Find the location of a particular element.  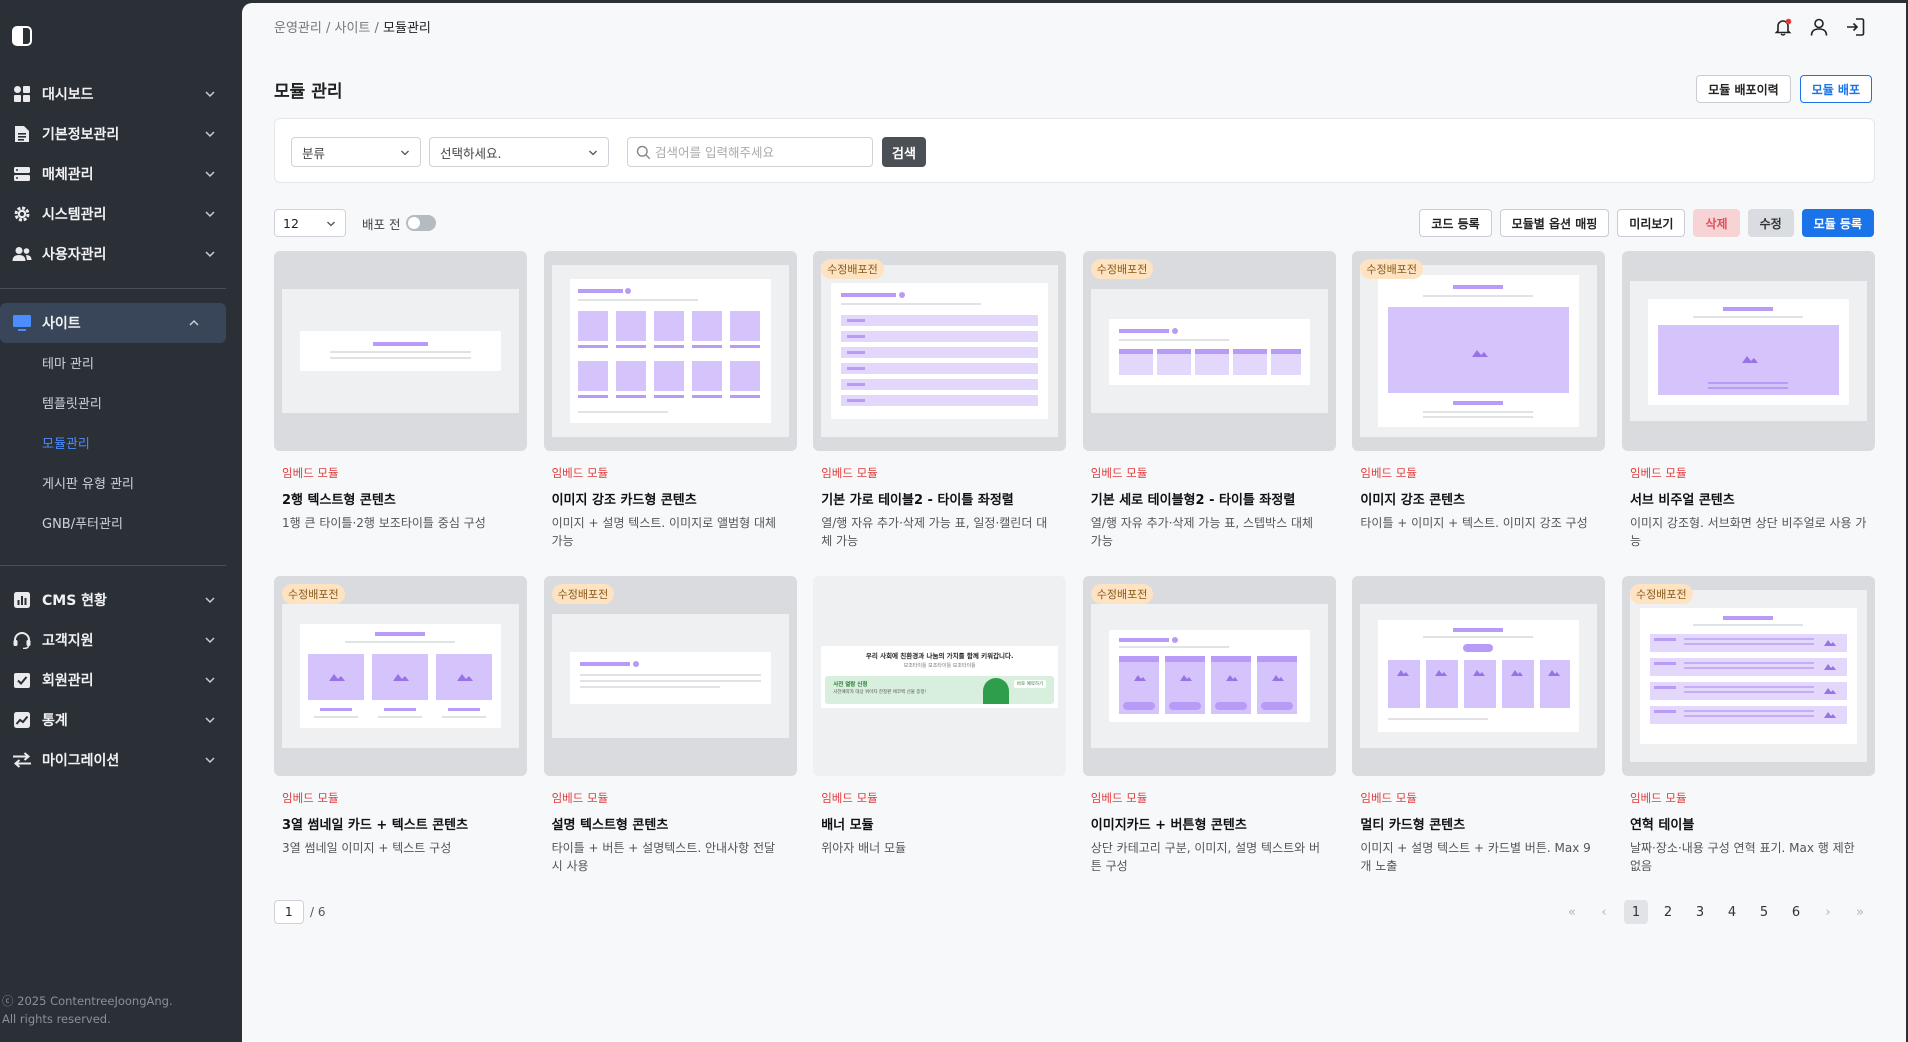

module-thumbnail: 수정배포전 is located at coordinates (1479, 351).